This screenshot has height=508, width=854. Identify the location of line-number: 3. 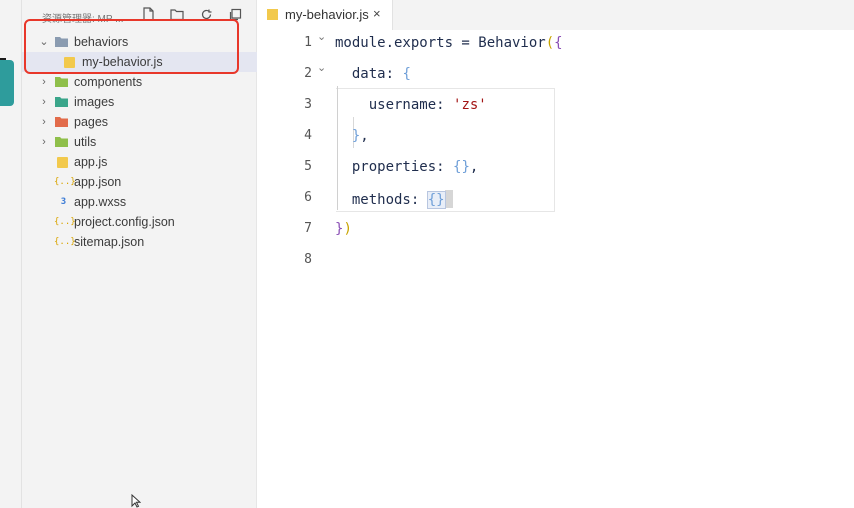
(308, 104).